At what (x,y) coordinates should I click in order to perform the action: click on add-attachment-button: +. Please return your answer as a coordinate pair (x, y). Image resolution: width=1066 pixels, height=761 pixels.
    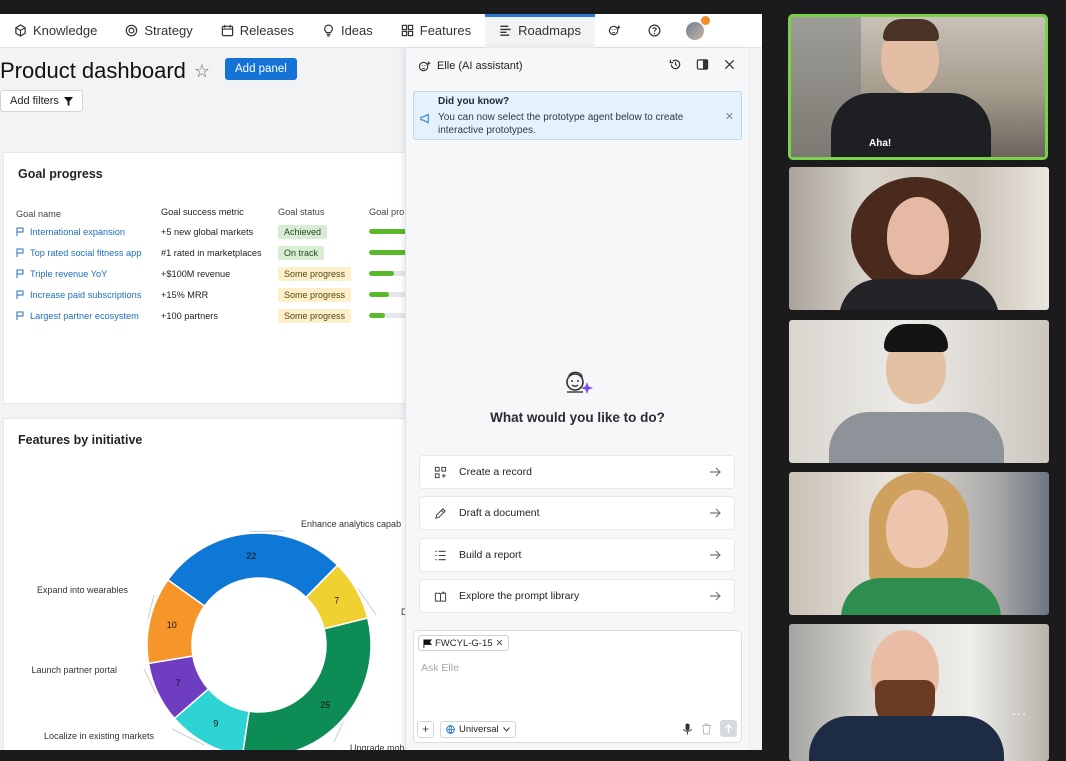
    Looking at the image, I should click on (425, 729).